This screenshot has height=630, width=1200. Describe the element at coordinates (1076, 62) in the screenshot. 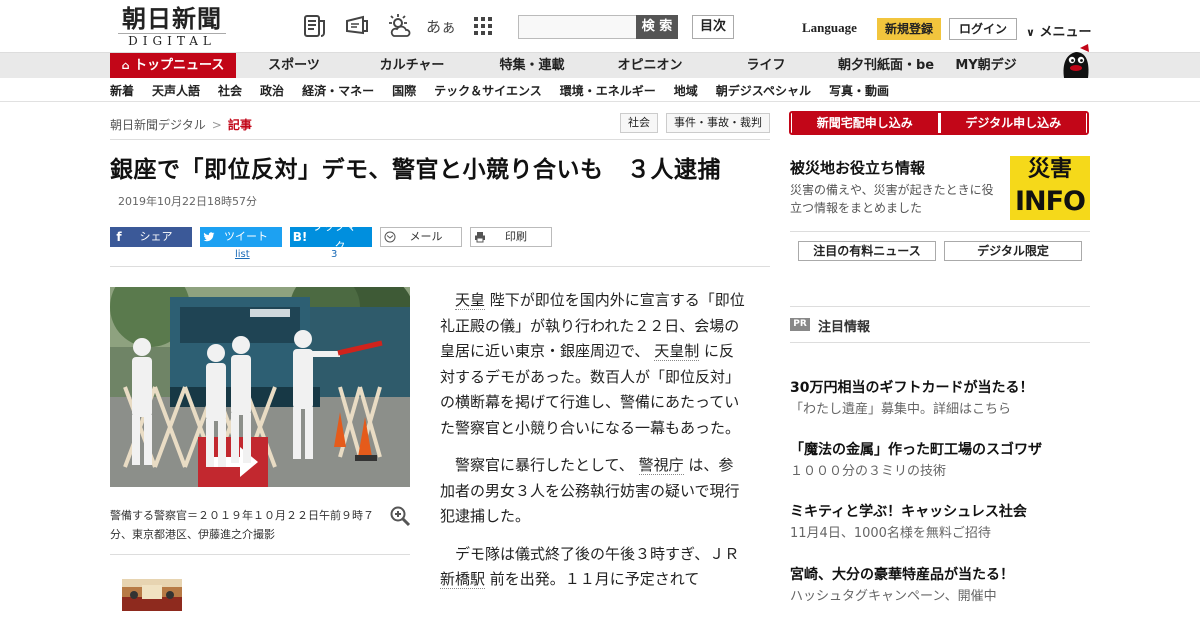

I see `mascot-icon` at that location.